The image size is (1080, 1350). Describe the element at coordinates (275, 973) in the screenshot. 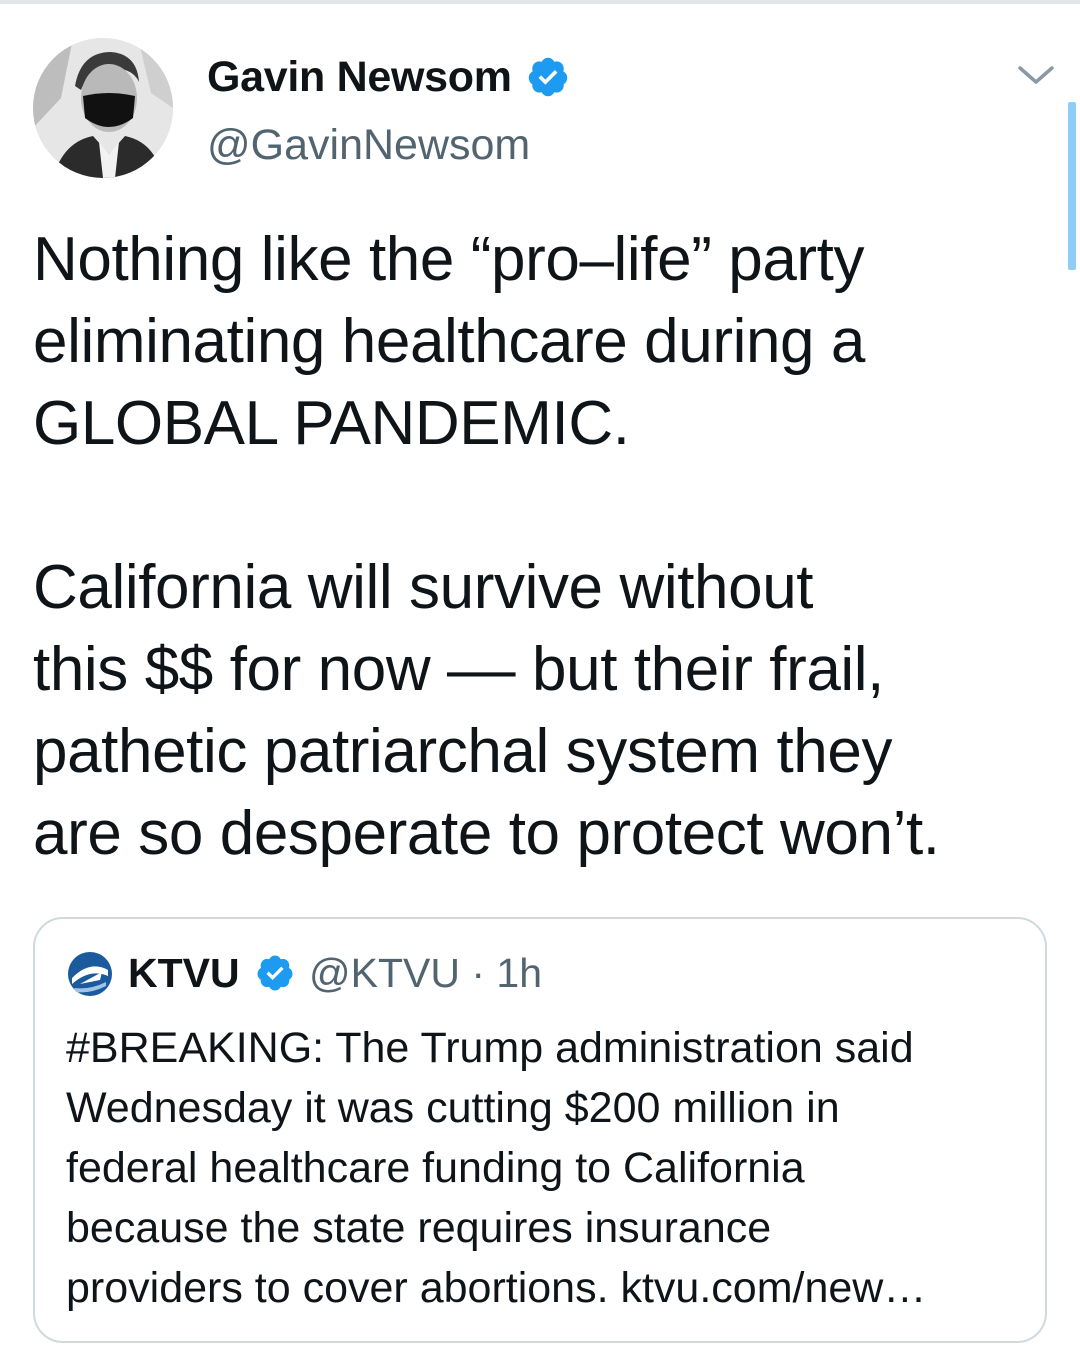

I see `quoted-verified-badge-icon` at that location.